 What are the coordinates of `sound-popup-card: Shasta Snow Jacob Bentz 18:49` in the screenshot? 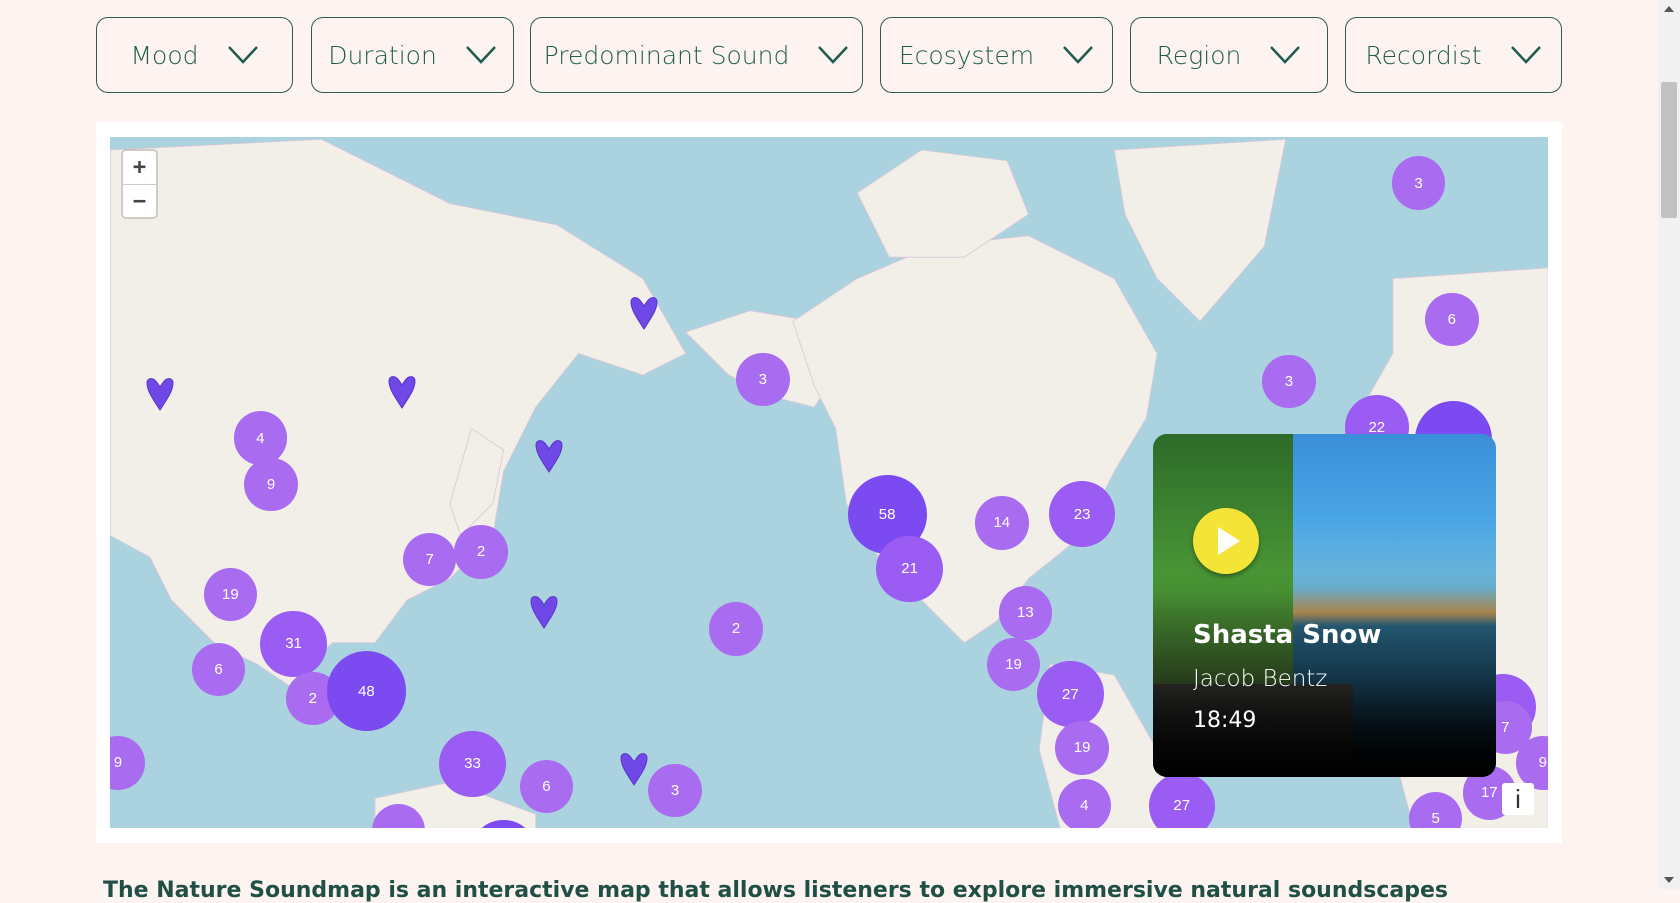 It's located at (1324, 605).